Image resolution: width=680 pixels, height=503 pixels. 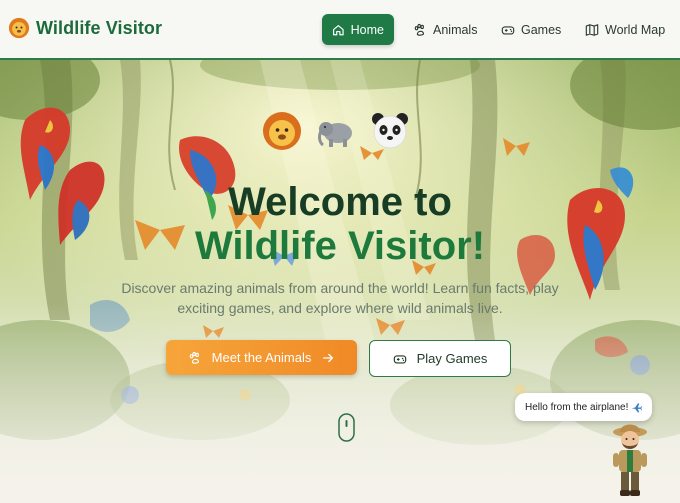 What do you see at coordinates (340, 246) in the screenshot?
I see `hero-title-line2: Wildlife Visitor!` at bounding box center [340, 246].